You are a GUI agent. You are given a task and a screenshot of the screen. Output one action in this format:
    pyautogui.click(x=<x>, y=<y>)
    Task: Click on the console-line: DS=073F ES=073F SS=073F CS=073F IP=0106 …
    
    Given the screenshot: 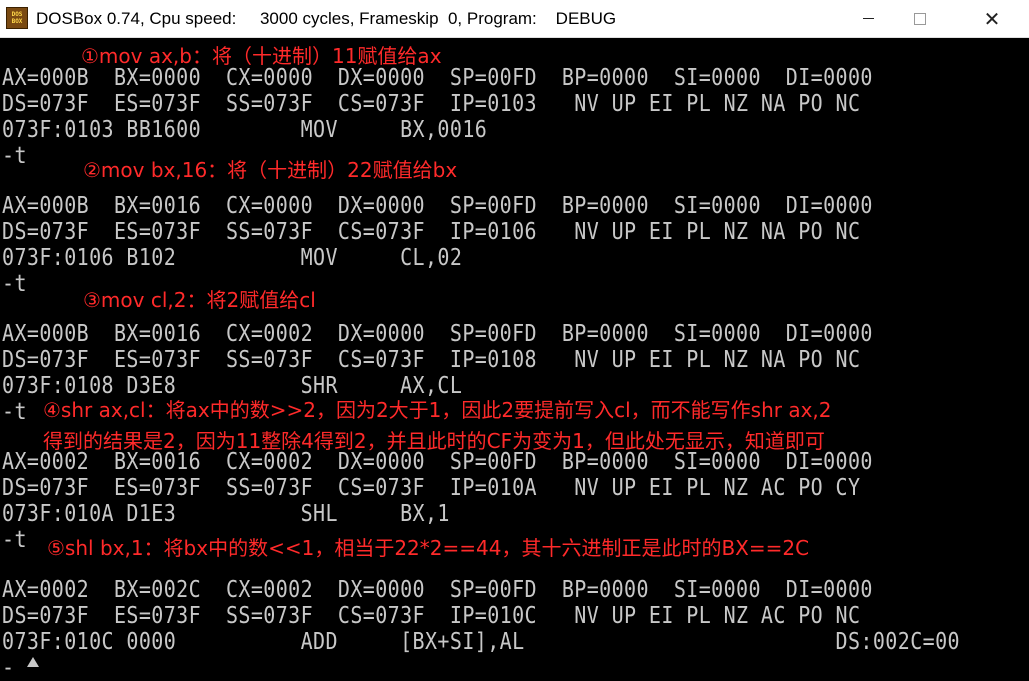 What is the action you would take?
    pyautogui.click(x=431, y=231)
    